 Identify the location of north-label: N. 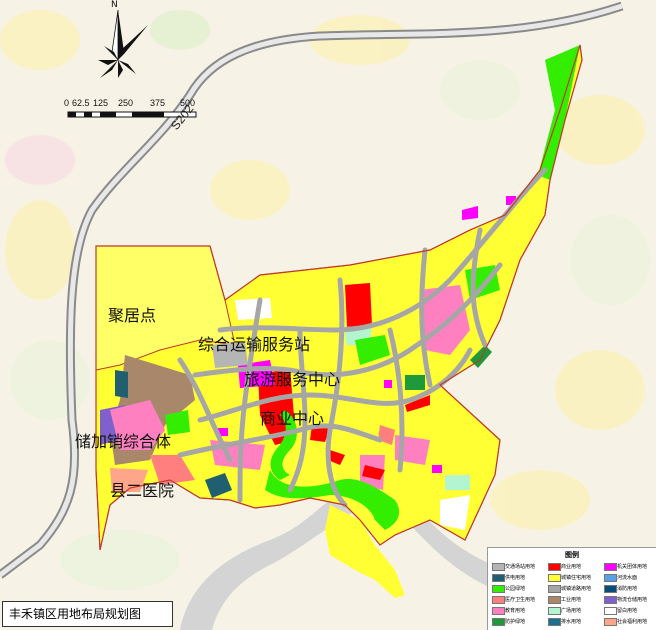
(114, 5).